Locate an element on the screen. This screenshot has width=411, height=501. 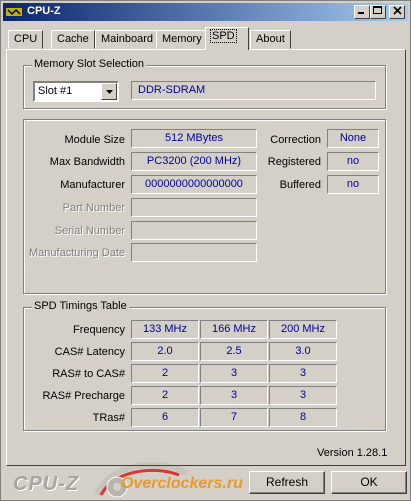
tab-mainboard-label: Mainboard is located at coordinates (127, 39).